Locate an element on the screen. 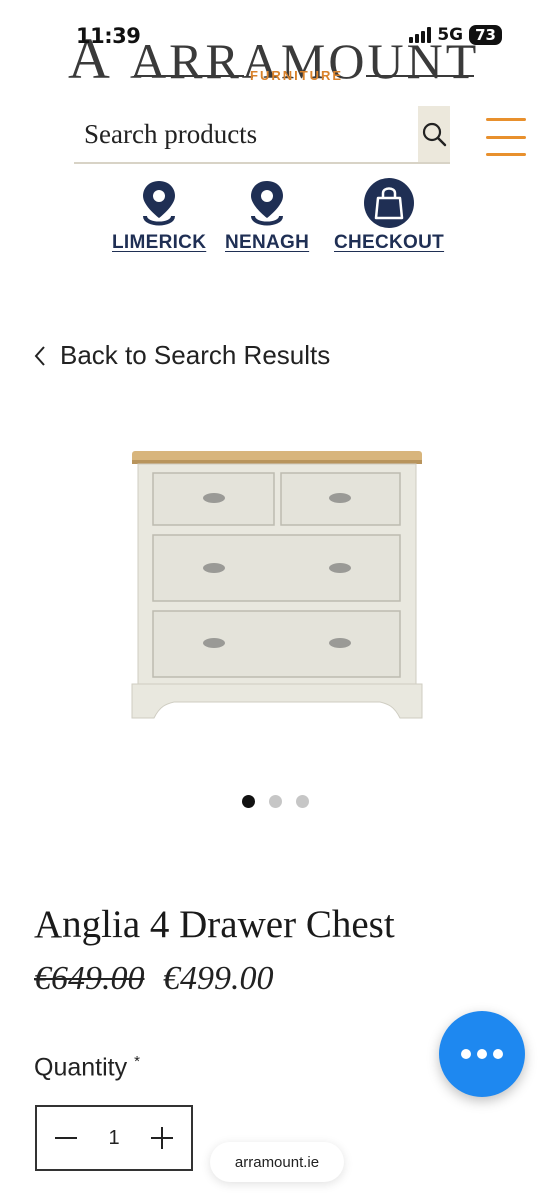 The width and height of the screenshot is (554, 1200). increment-button is located at coordinates (162, 1138).